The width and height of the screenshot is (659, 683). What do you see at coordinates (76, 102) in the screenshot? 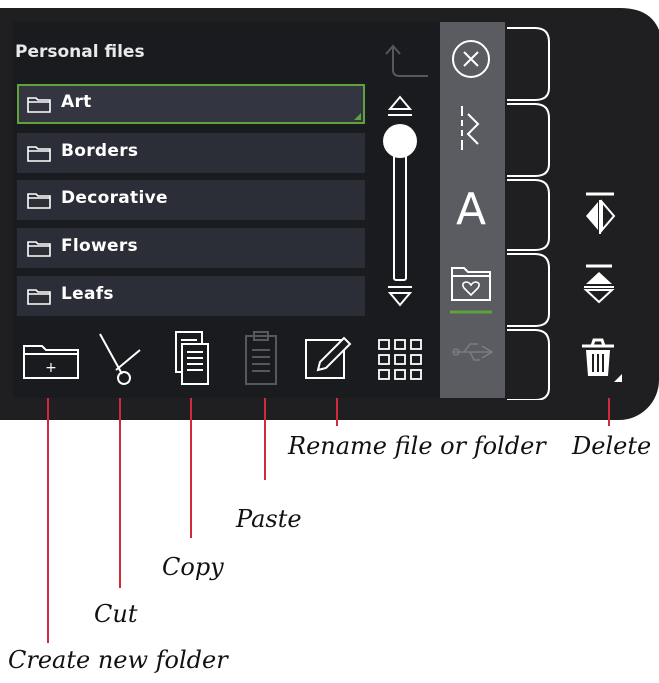
I see `folder-label: Art` at bounding box center [76, 102].